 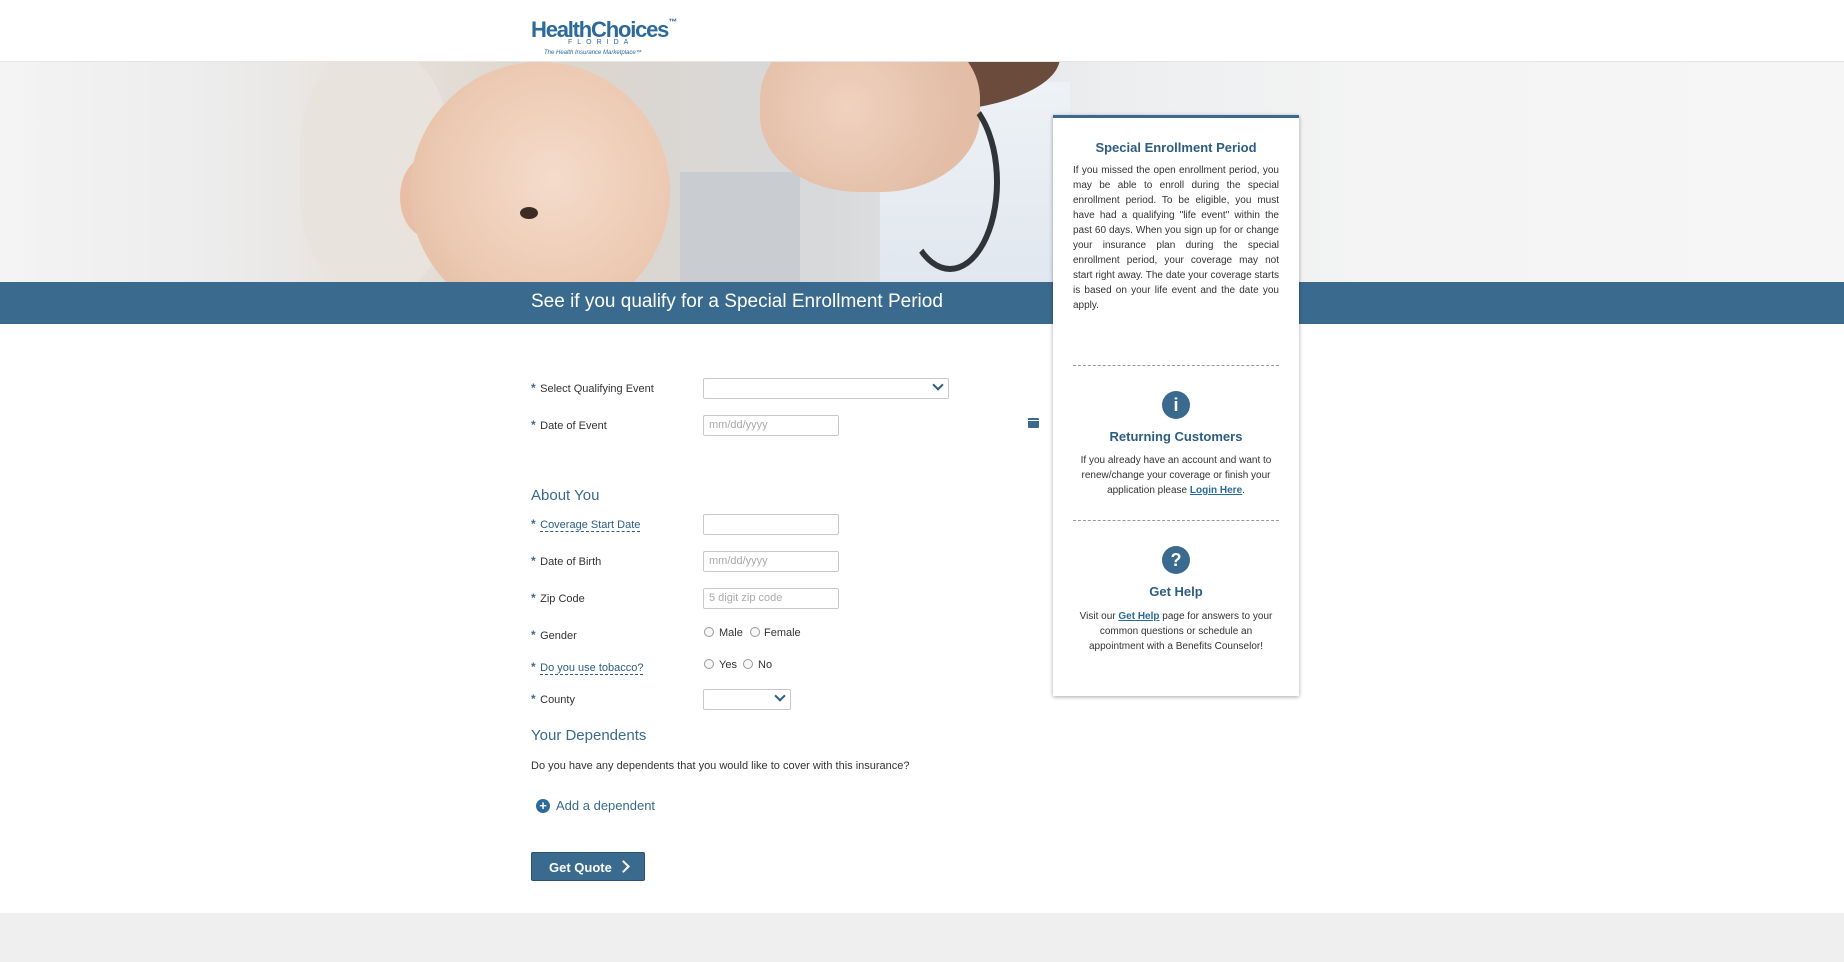 I want to click on tobacco-yes-radio, so click(x=709, y=664).